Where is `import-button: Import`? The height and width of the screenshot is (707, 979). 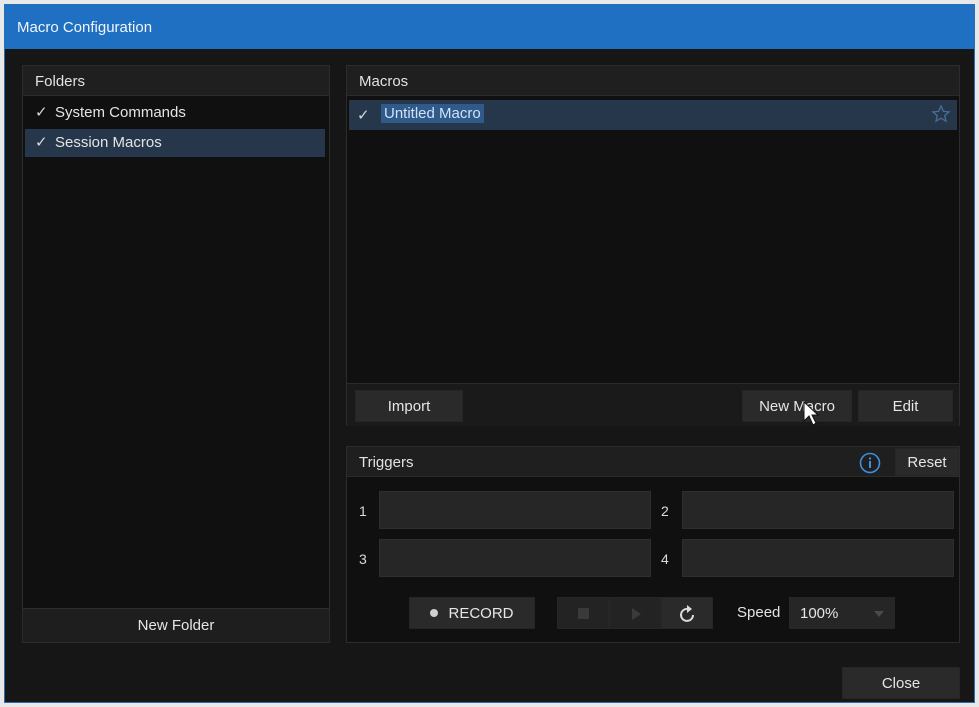
import-button: Import is located at coordinates (409, 406).